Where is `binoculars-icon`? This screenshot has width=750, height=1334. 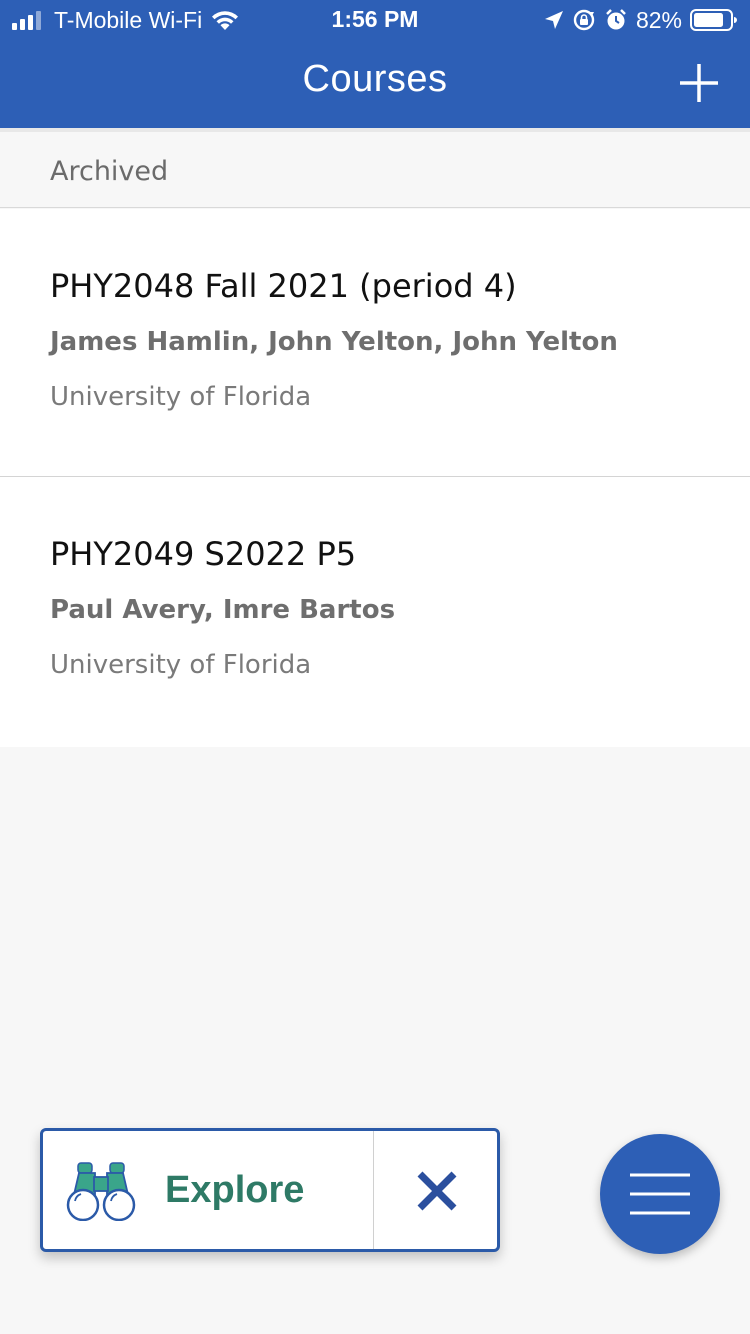
binoculars-icon is located at coordinates (101, 1191).